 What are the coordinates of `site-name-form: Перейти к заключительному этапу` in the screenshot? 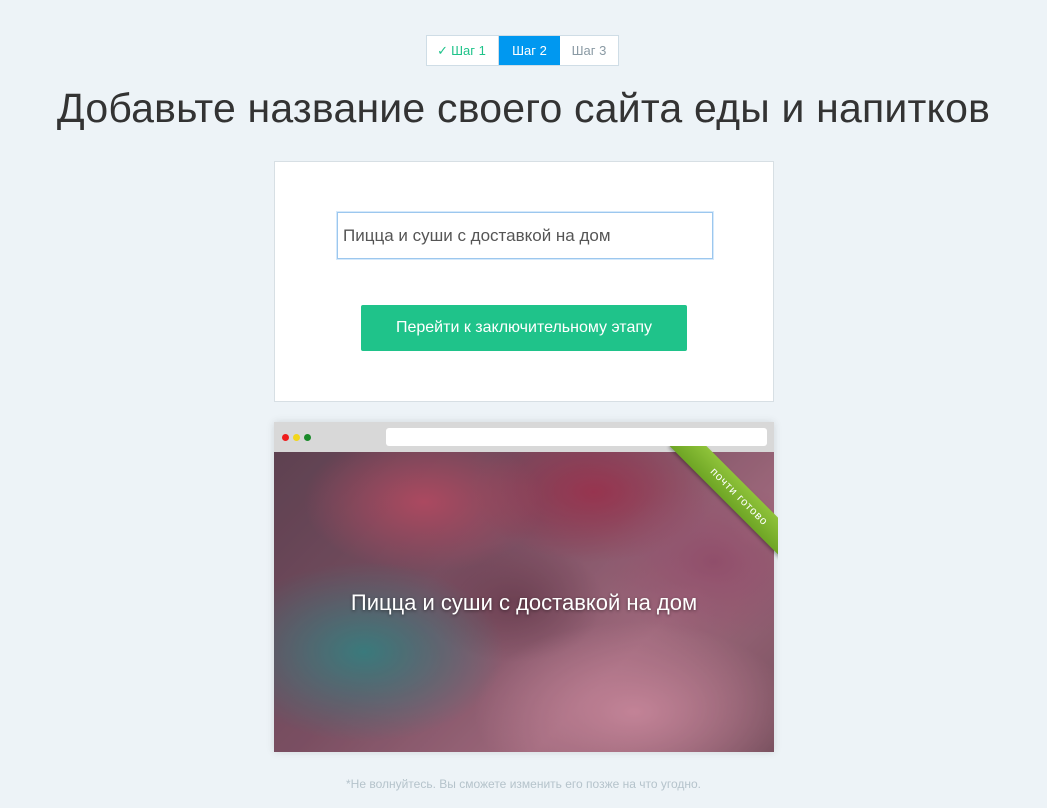 It's located at (524, 281).